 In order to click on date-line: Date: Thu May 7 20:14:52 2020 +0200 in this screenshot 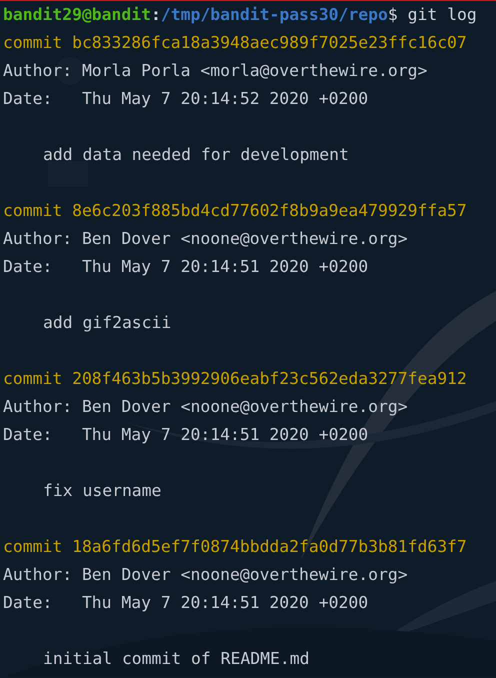, I will do `click(185, 99)`.